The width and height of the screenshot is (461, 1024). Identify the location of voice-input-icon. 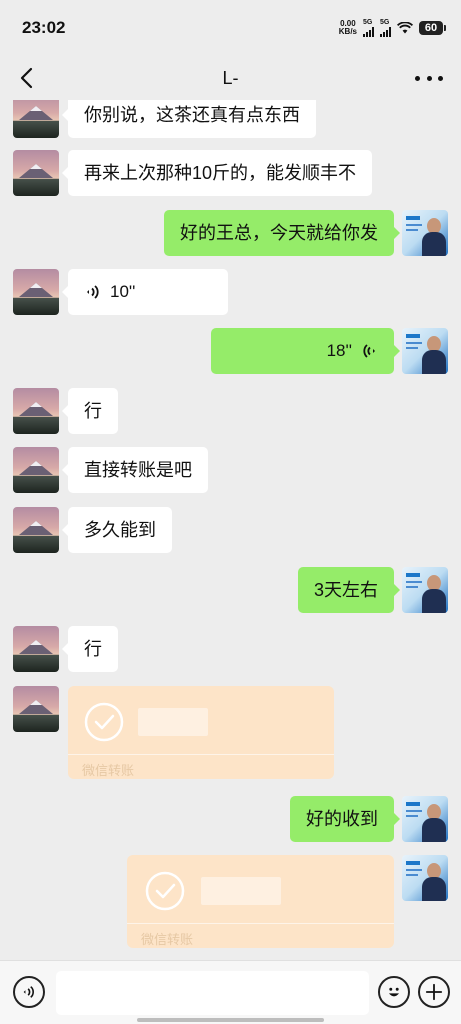
(29, 992).